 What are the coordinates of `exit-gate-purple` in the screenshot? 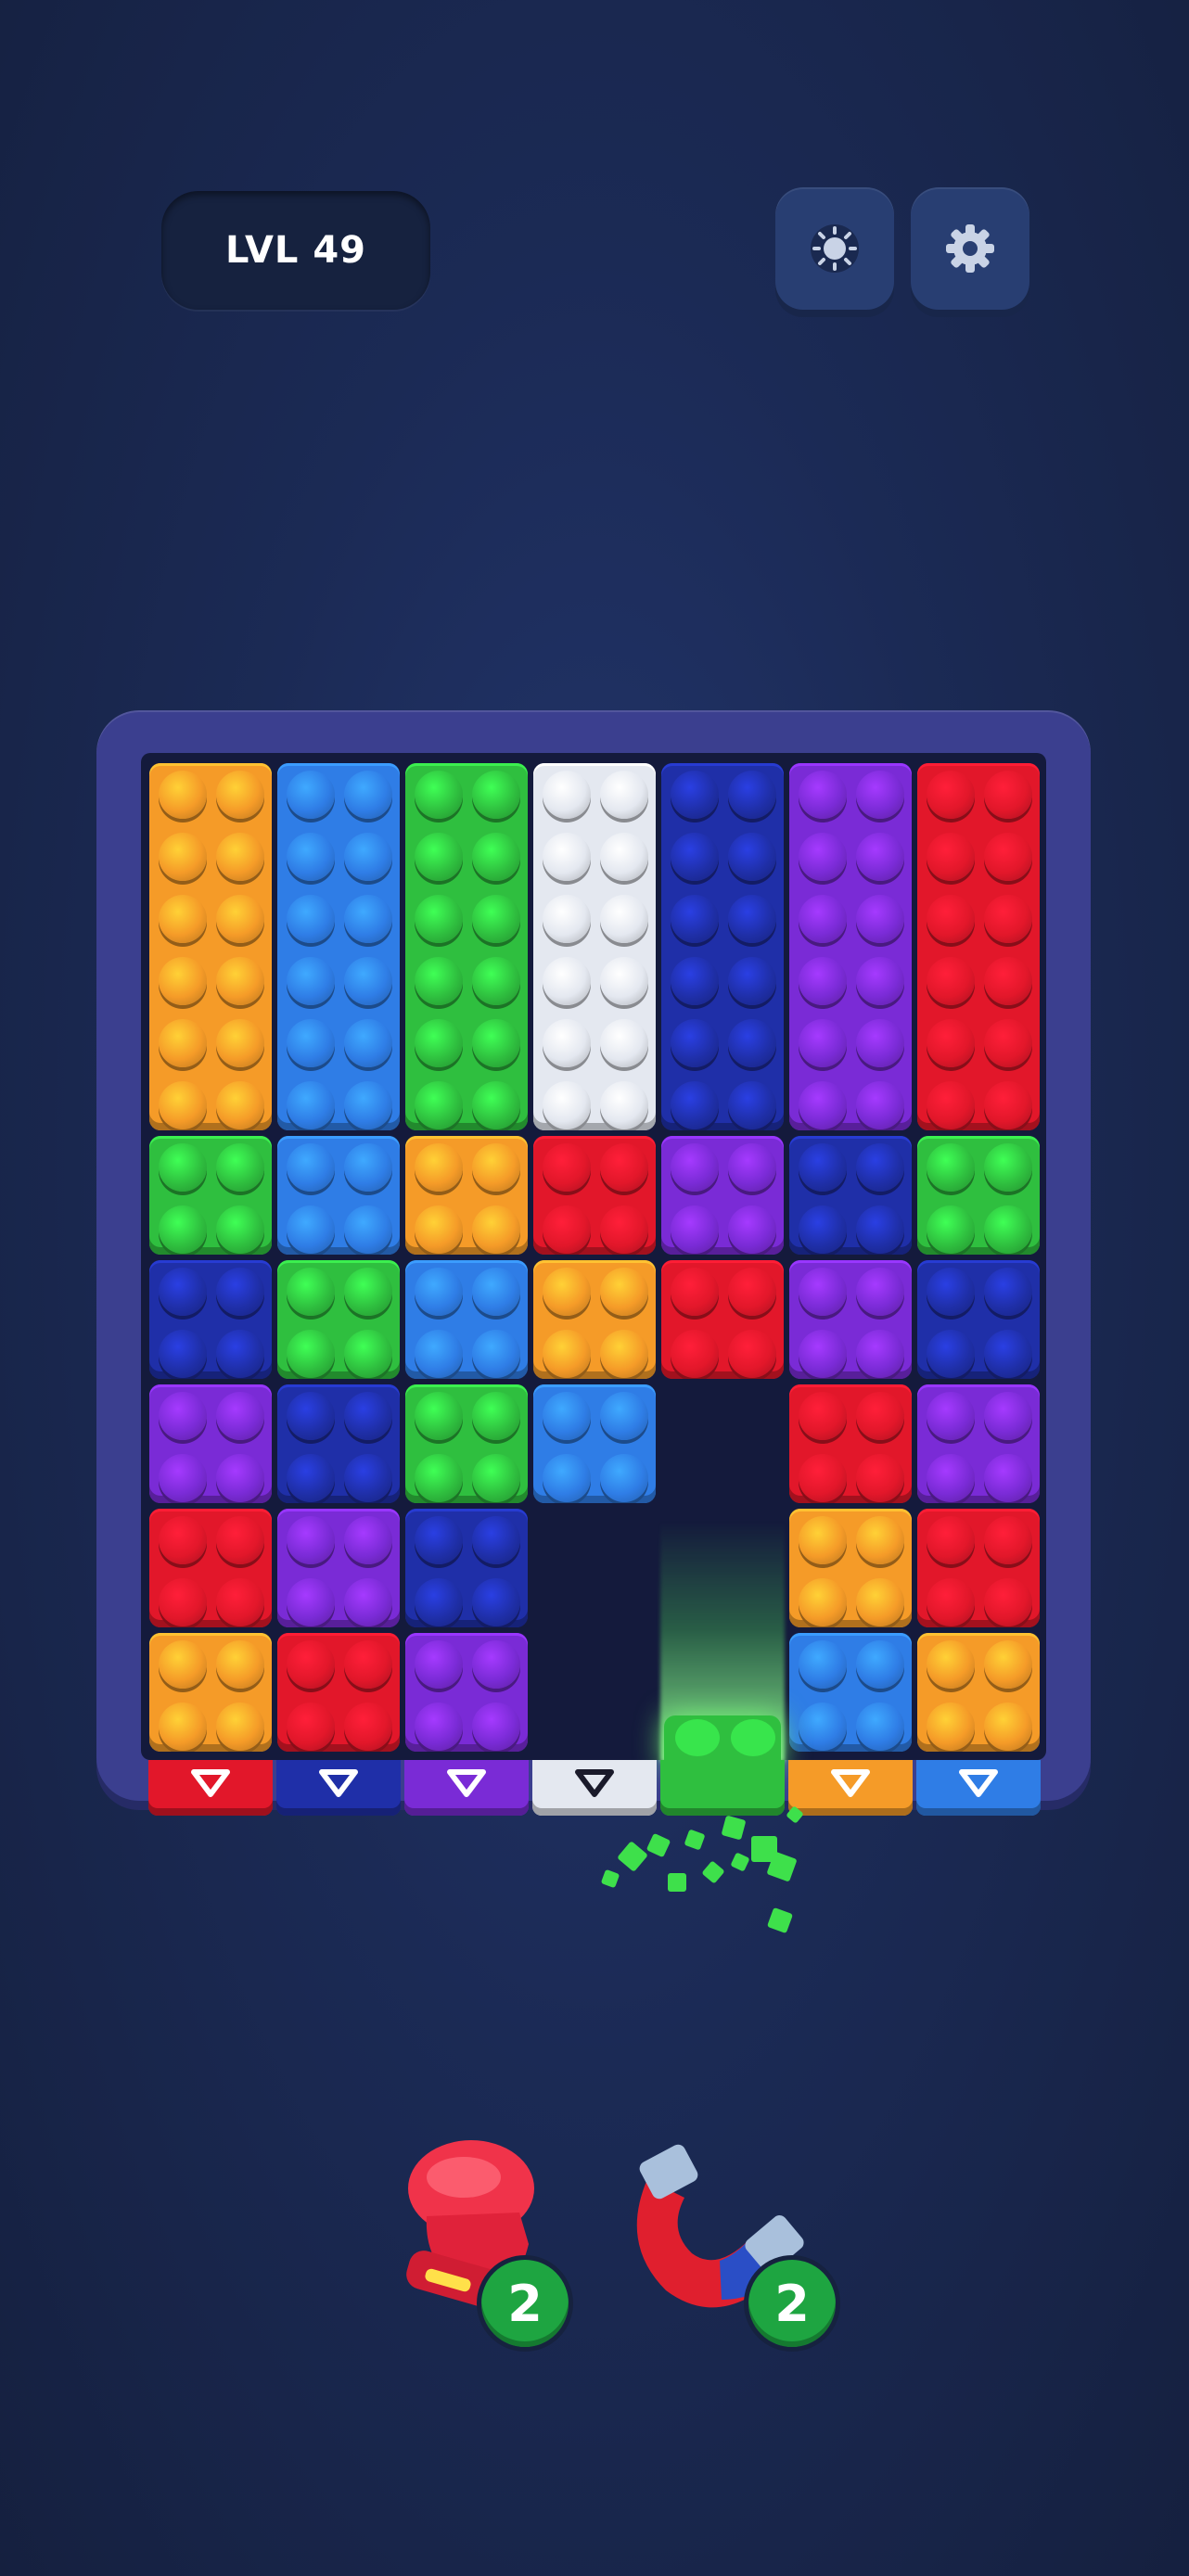 It's located at (466, 1788).